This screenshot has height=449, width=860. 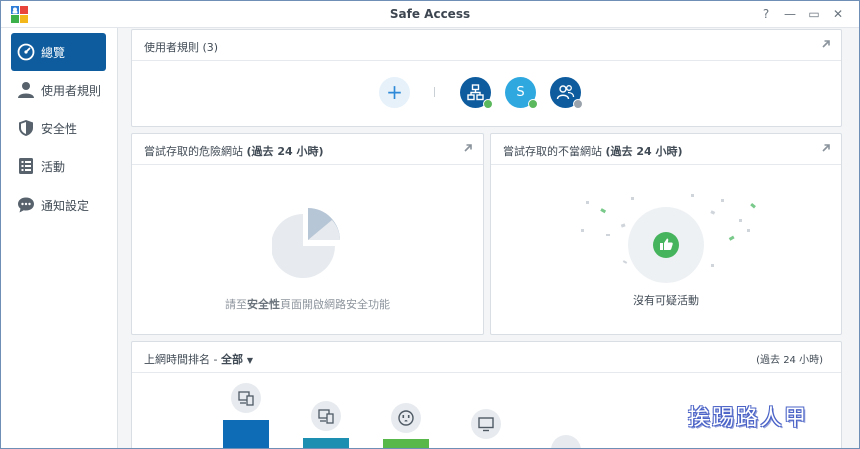 I want to click on card-title-text: 嘗試存取的不當網站, so click(x=552, y=151).